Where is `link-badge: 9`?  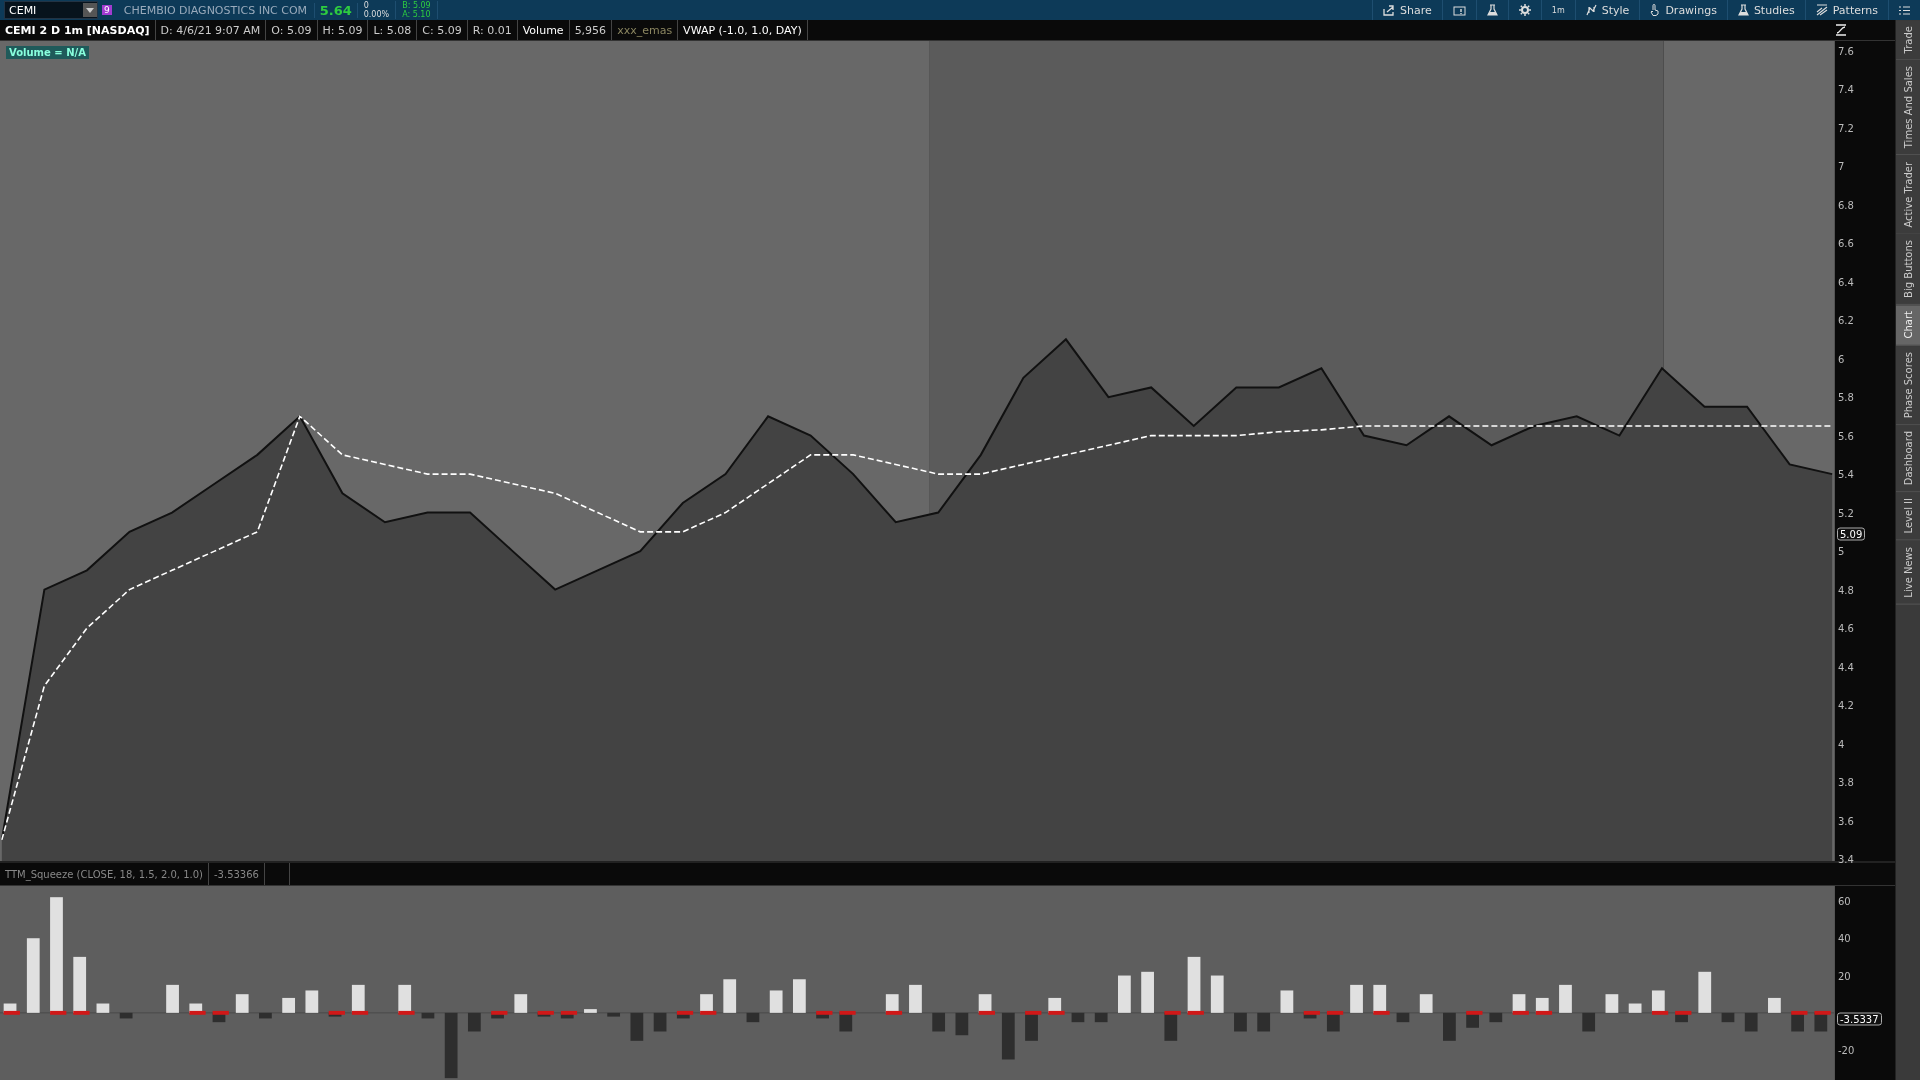 link-badge: 9 is located at coordinates (107, 10).